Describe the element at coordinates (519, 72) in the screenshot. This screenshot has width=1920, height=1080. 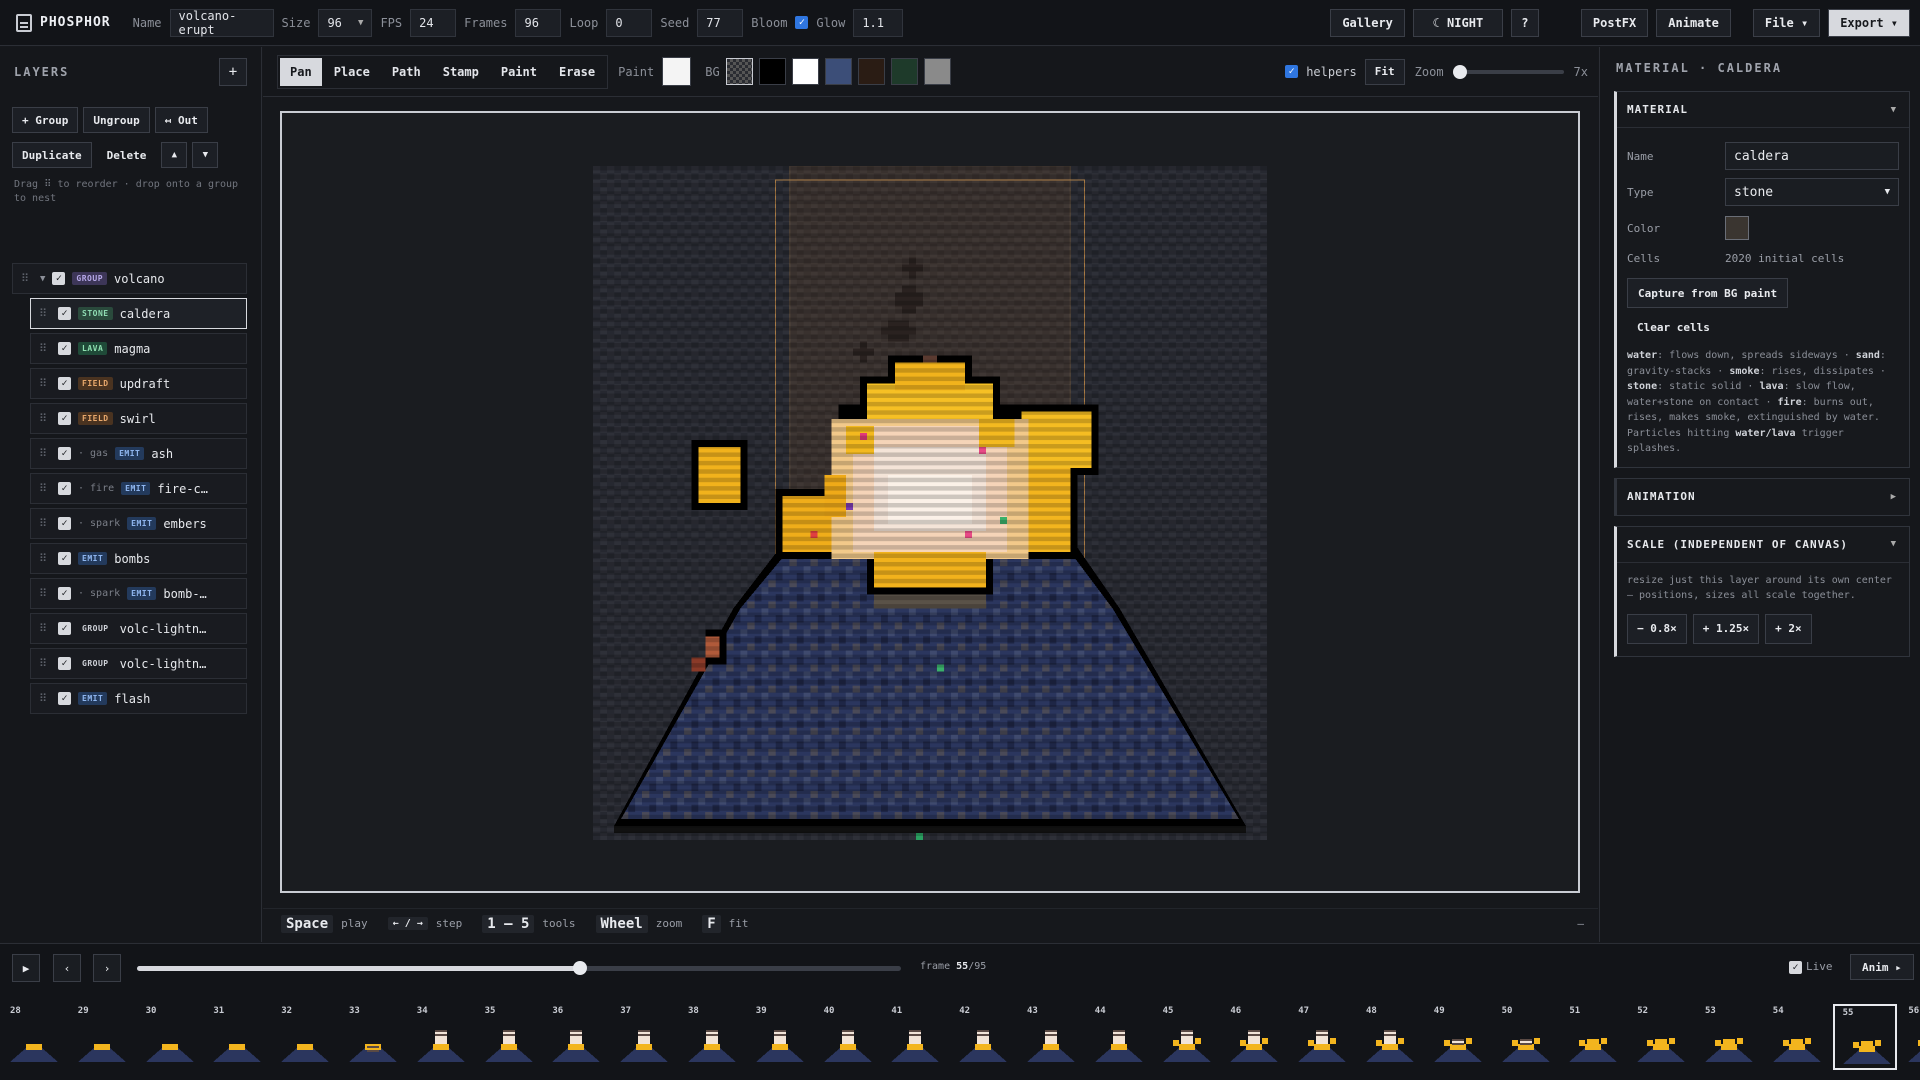
I see `tool-paint: Paint` at that location.